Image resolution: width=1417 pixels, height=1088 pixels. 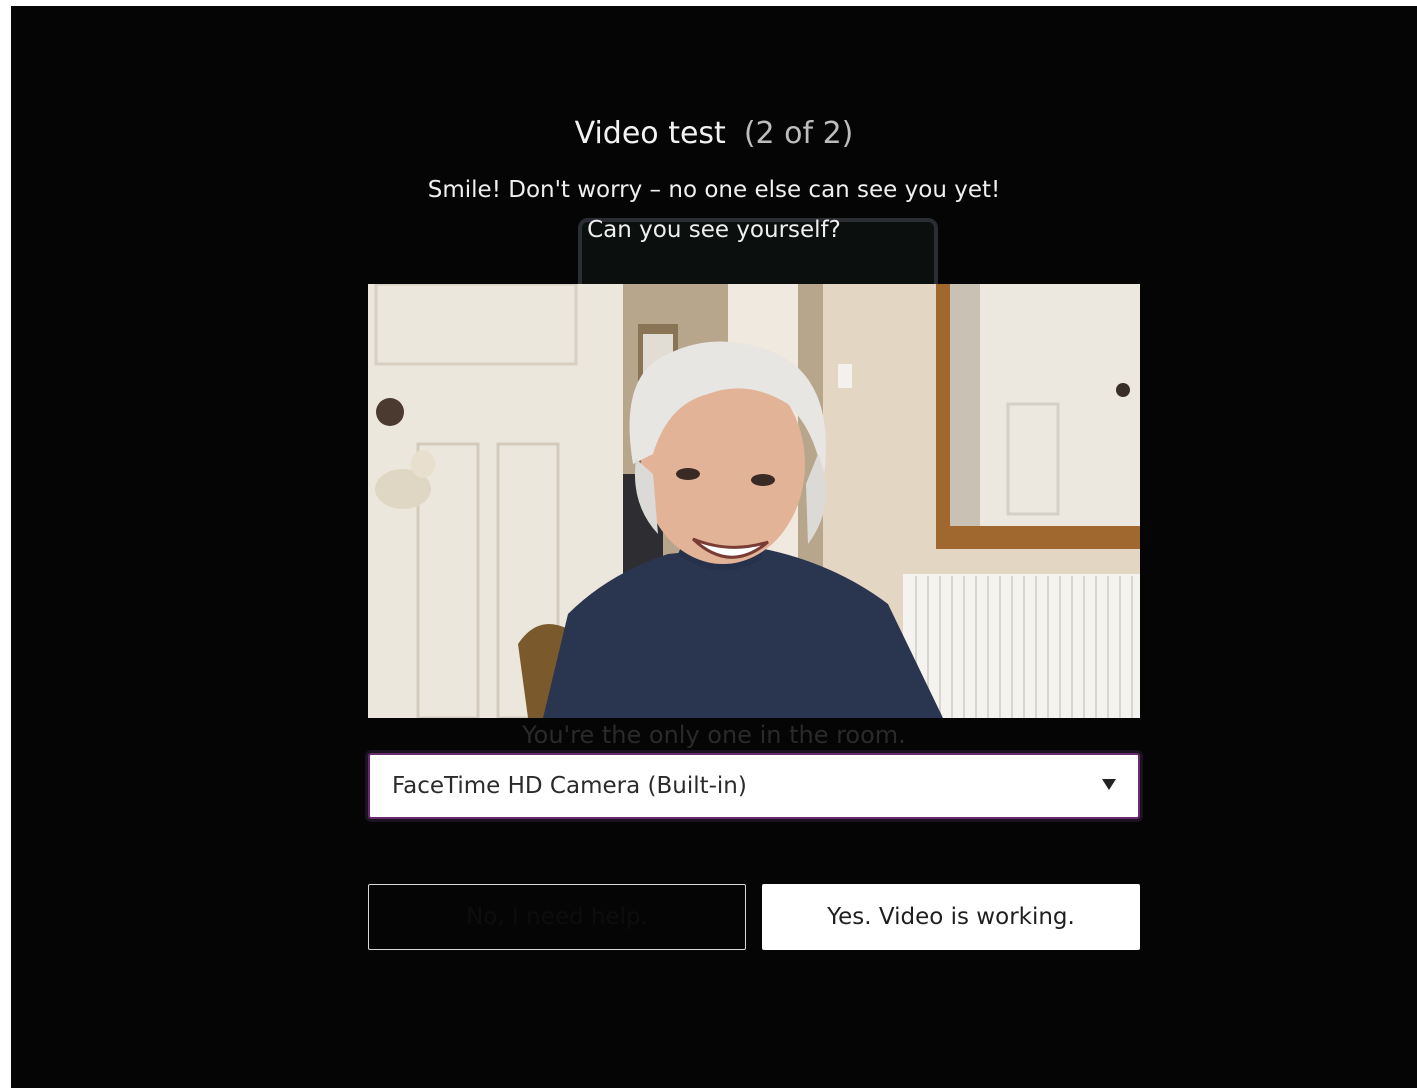 I want to click on room-status-text: You're the only one in the room., so click(x=714, y=735).